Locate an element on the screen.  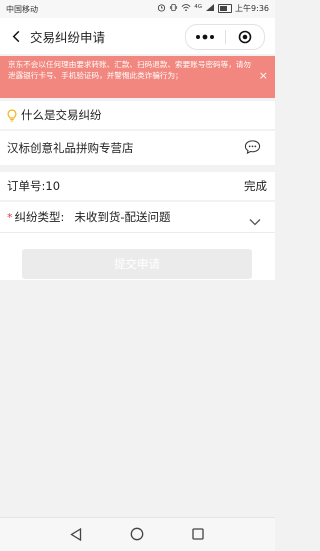
status-icons: 4G 上午9:36 is located at coordinates (213, 8).